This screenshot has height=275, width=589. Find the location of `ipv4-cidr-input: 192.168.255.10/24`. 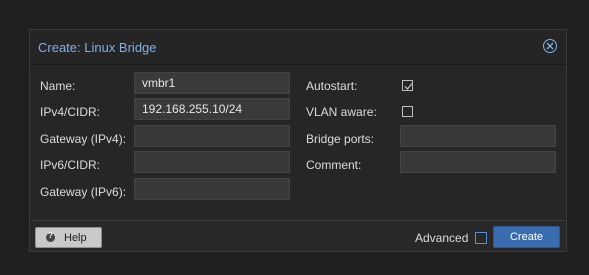

ipv4-cidr-input: 192.168.255.10/24 is located at coordinates (212, 109).